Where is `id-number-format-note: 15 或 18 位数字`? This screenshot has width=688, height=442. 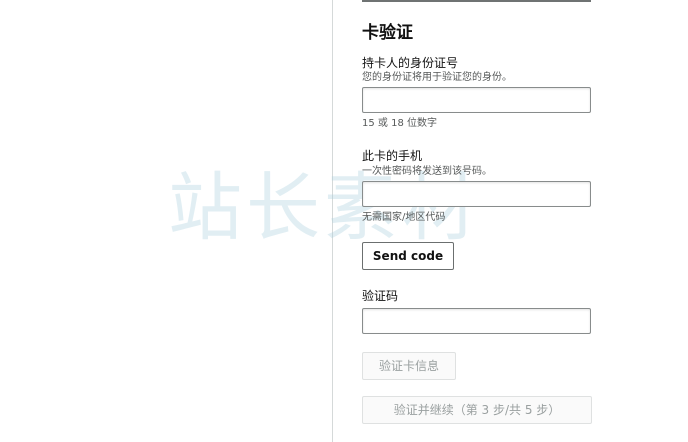
id-number-format-note: 15 或 18 位数字 is located at coordinates (399, 123).